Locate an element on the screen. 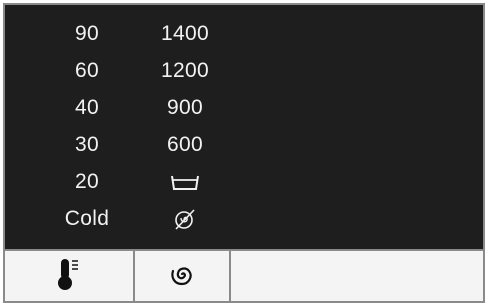 This screenshot has width=489, height=306. thermometer-icon is located at coordinates (69, 276).